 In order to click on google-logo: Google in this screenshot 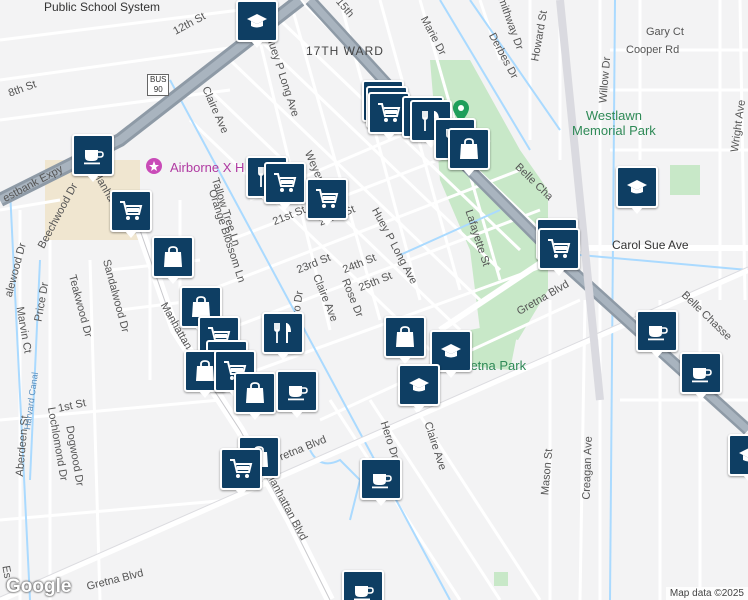, I will do `click(39, 586)`.